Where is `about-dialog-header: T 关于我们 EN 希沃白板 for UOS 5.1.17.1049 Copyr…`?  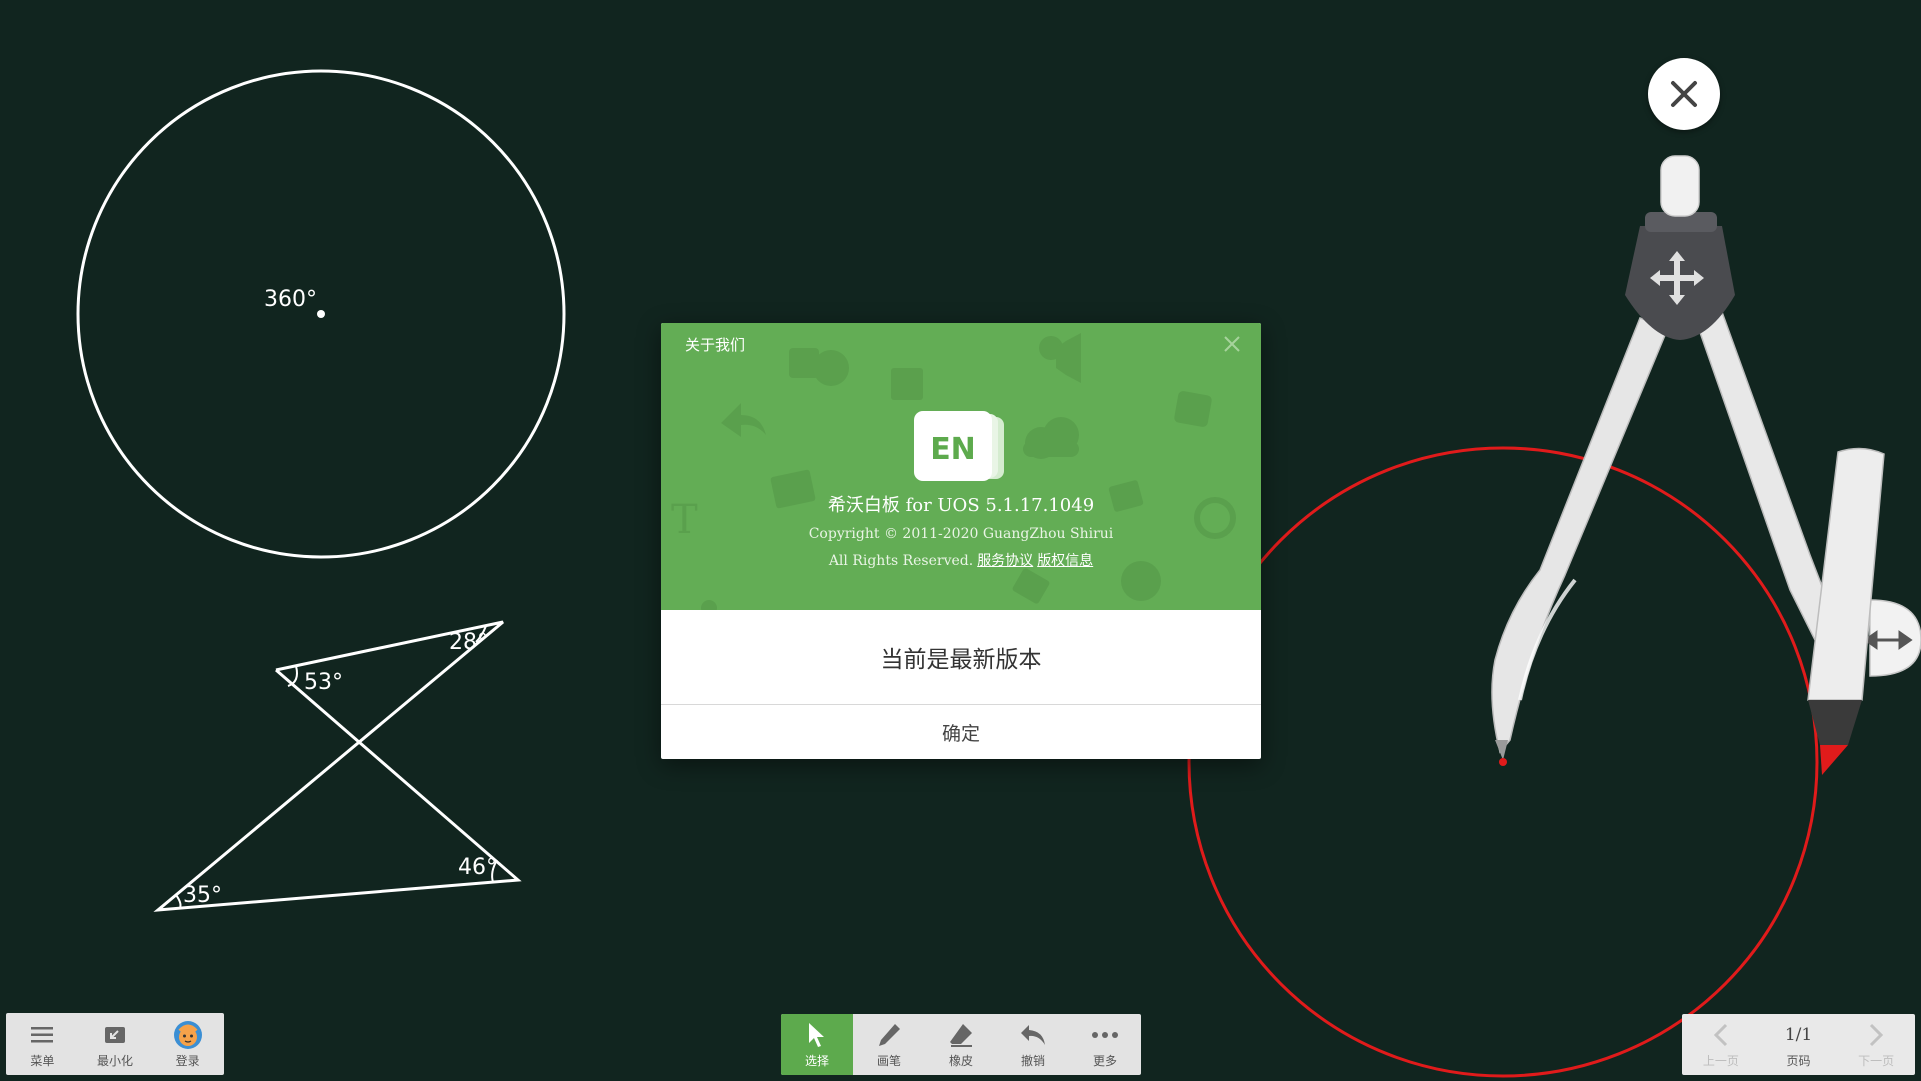 about-dialog-header: T 关于我们 EN 希沃白板 for UOS 5.1.17.1049 Copyr… is located at coordinates (961, 466).